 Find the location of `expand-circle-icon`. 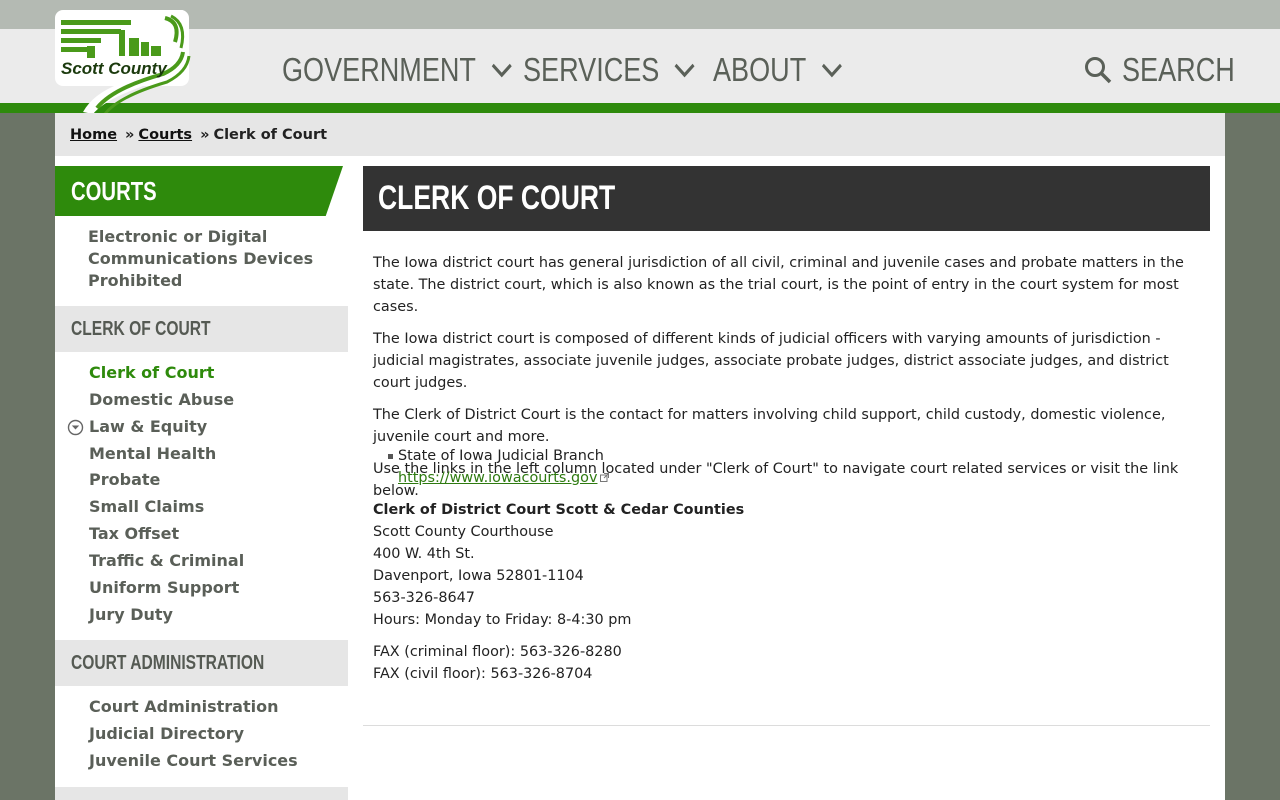

expand-circle-icon is located at coordinates (75, 427).